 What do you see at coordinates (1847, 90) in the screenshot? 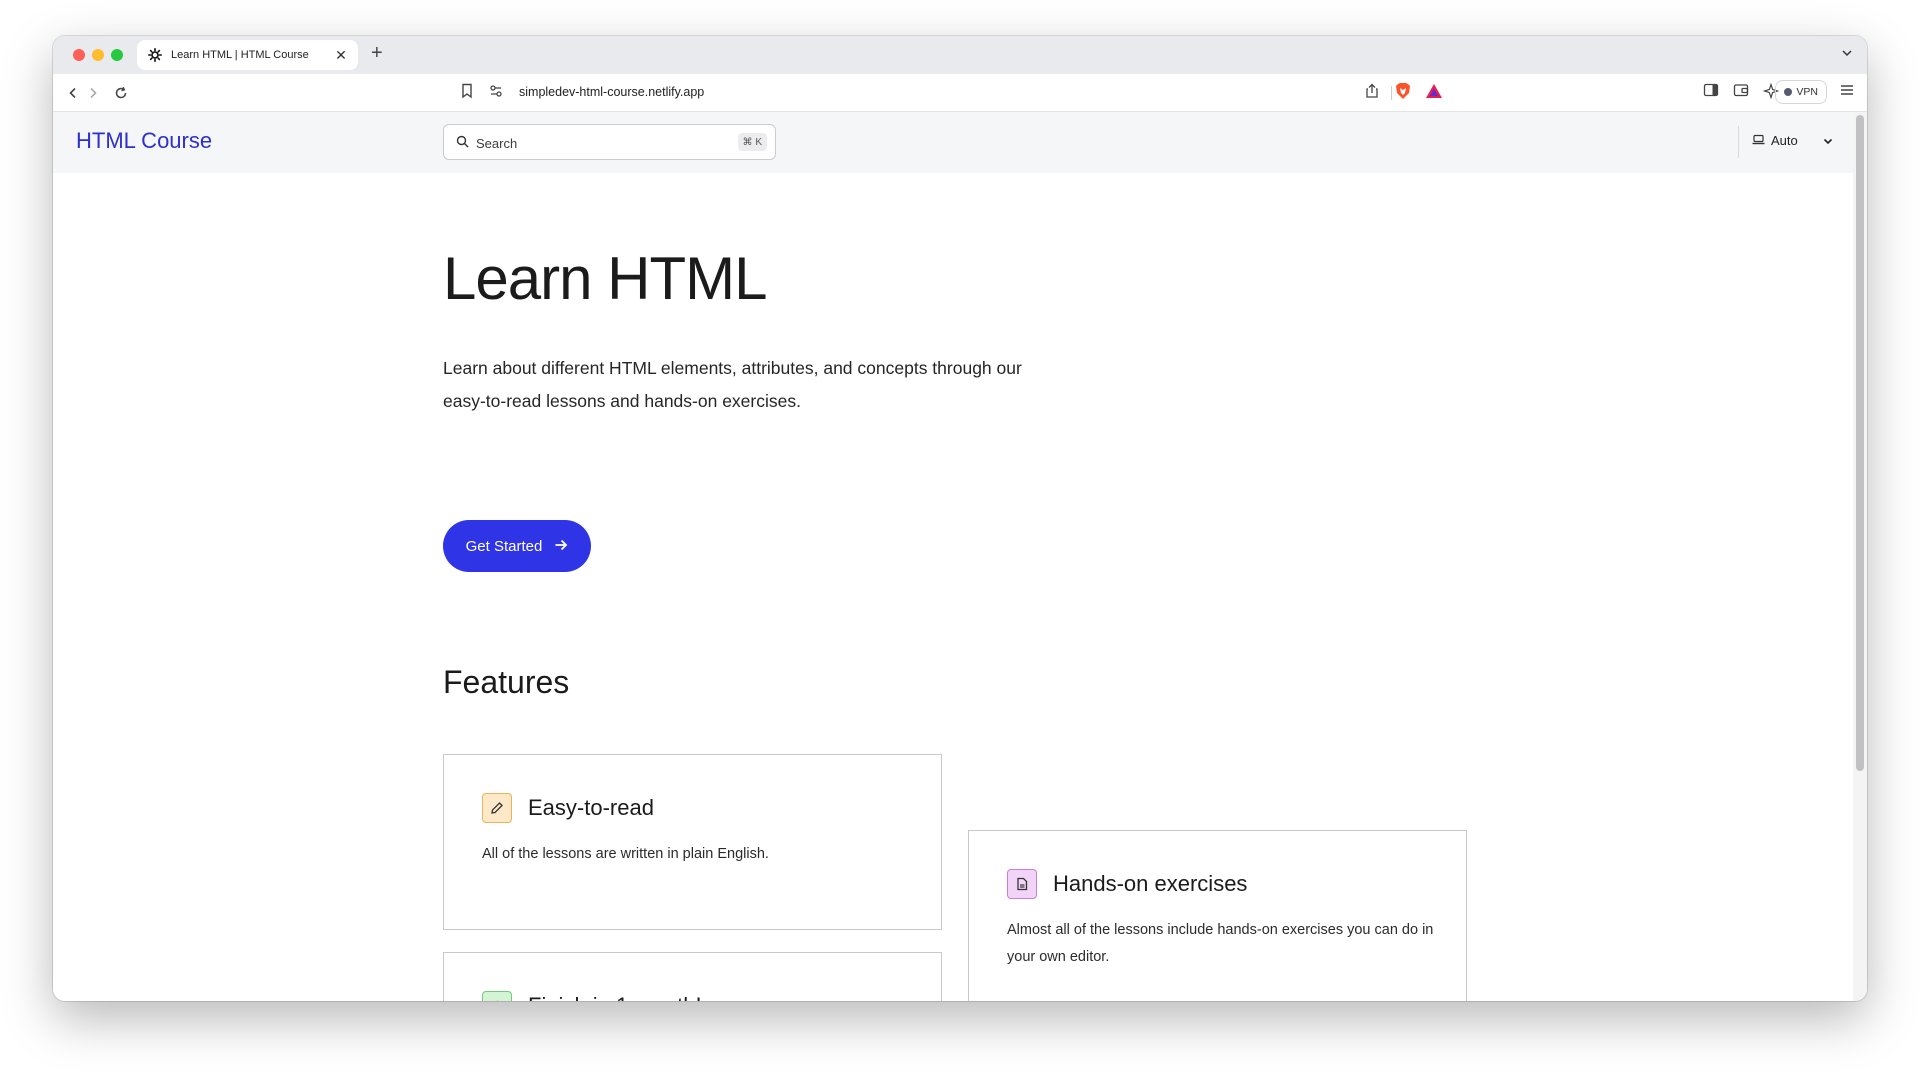
I see `menu-icon` at bounding box center [1847, 90].